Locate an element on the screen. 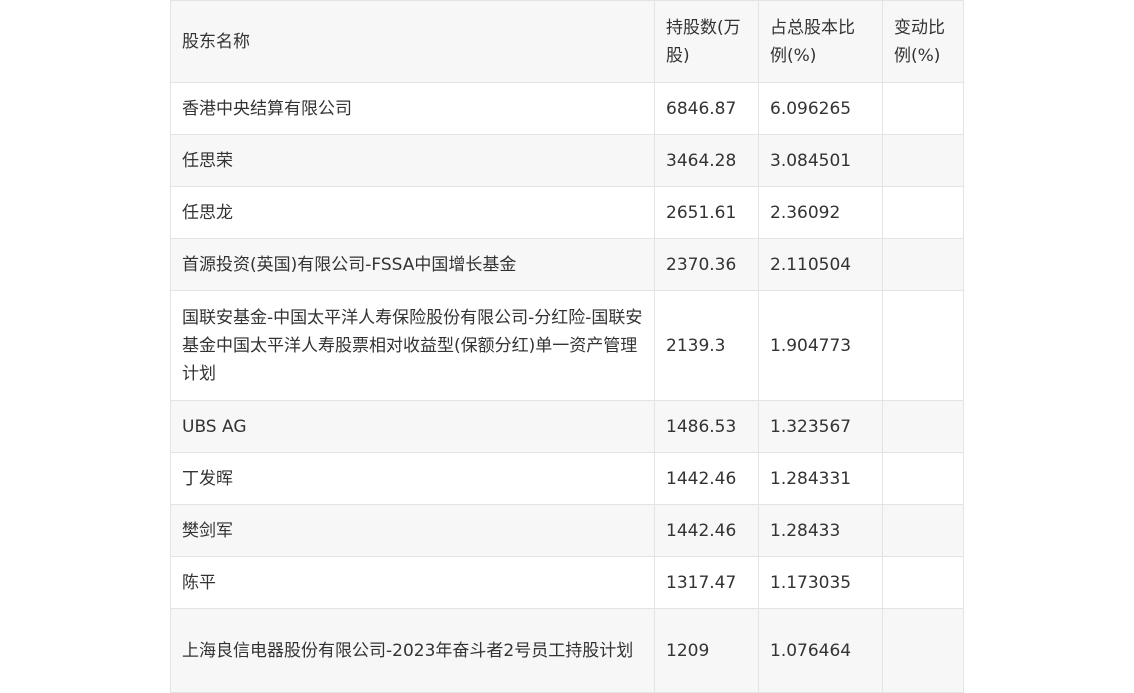 This screenshot has height=693, width=1134. table-row: 香港中央结算有限公司 6846.87 6.096265 is located at coordinates (567, 108).